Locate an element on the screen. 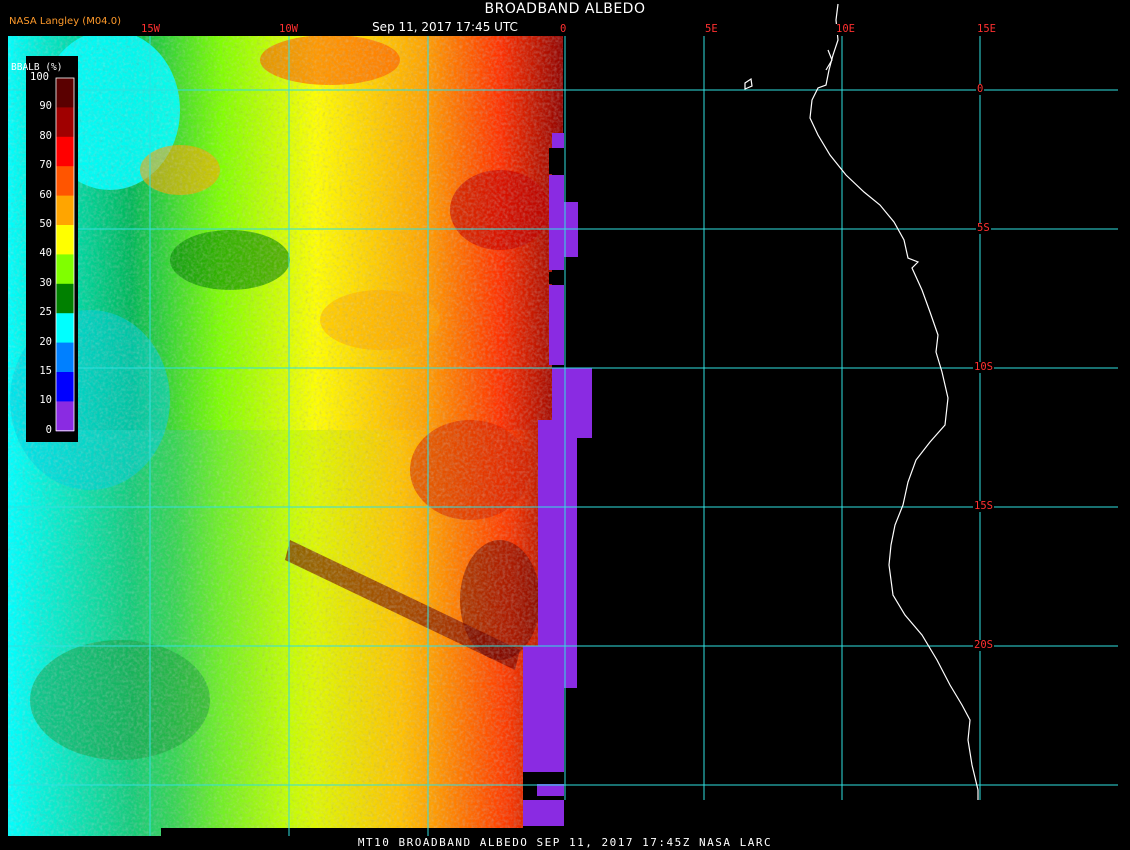  colorbar-tick-label: 40 is located at coordinates (45, 253).